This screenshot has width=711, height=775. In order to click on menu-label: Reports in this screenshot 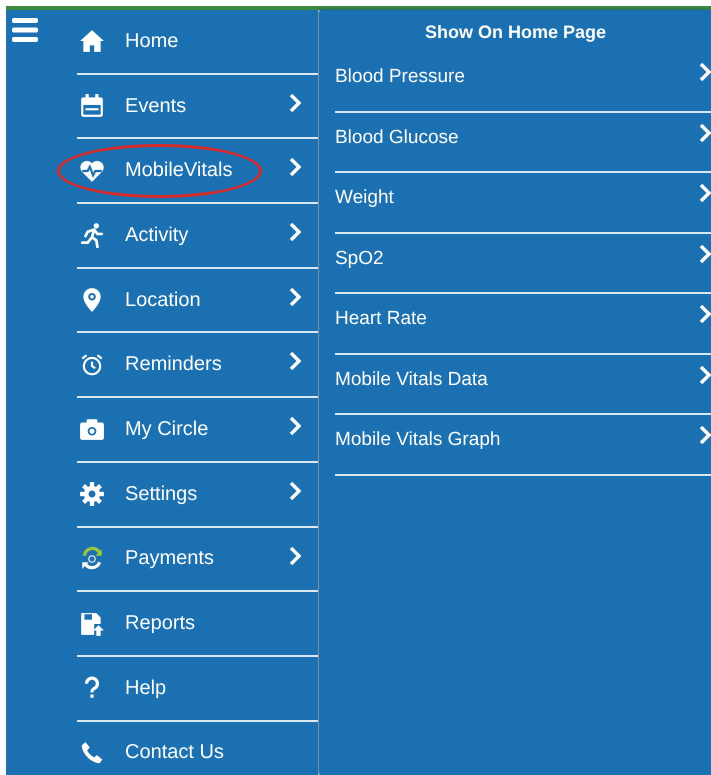, I will do `click(160, 624)`.